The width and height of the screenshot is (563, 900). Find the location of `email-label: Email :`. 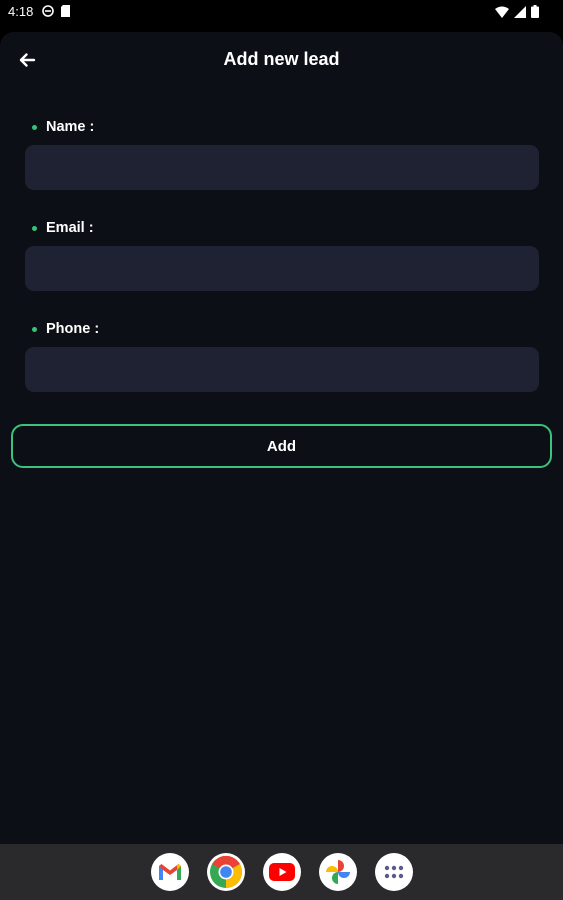

email-label: Email : is located at coordinates (63, 228).